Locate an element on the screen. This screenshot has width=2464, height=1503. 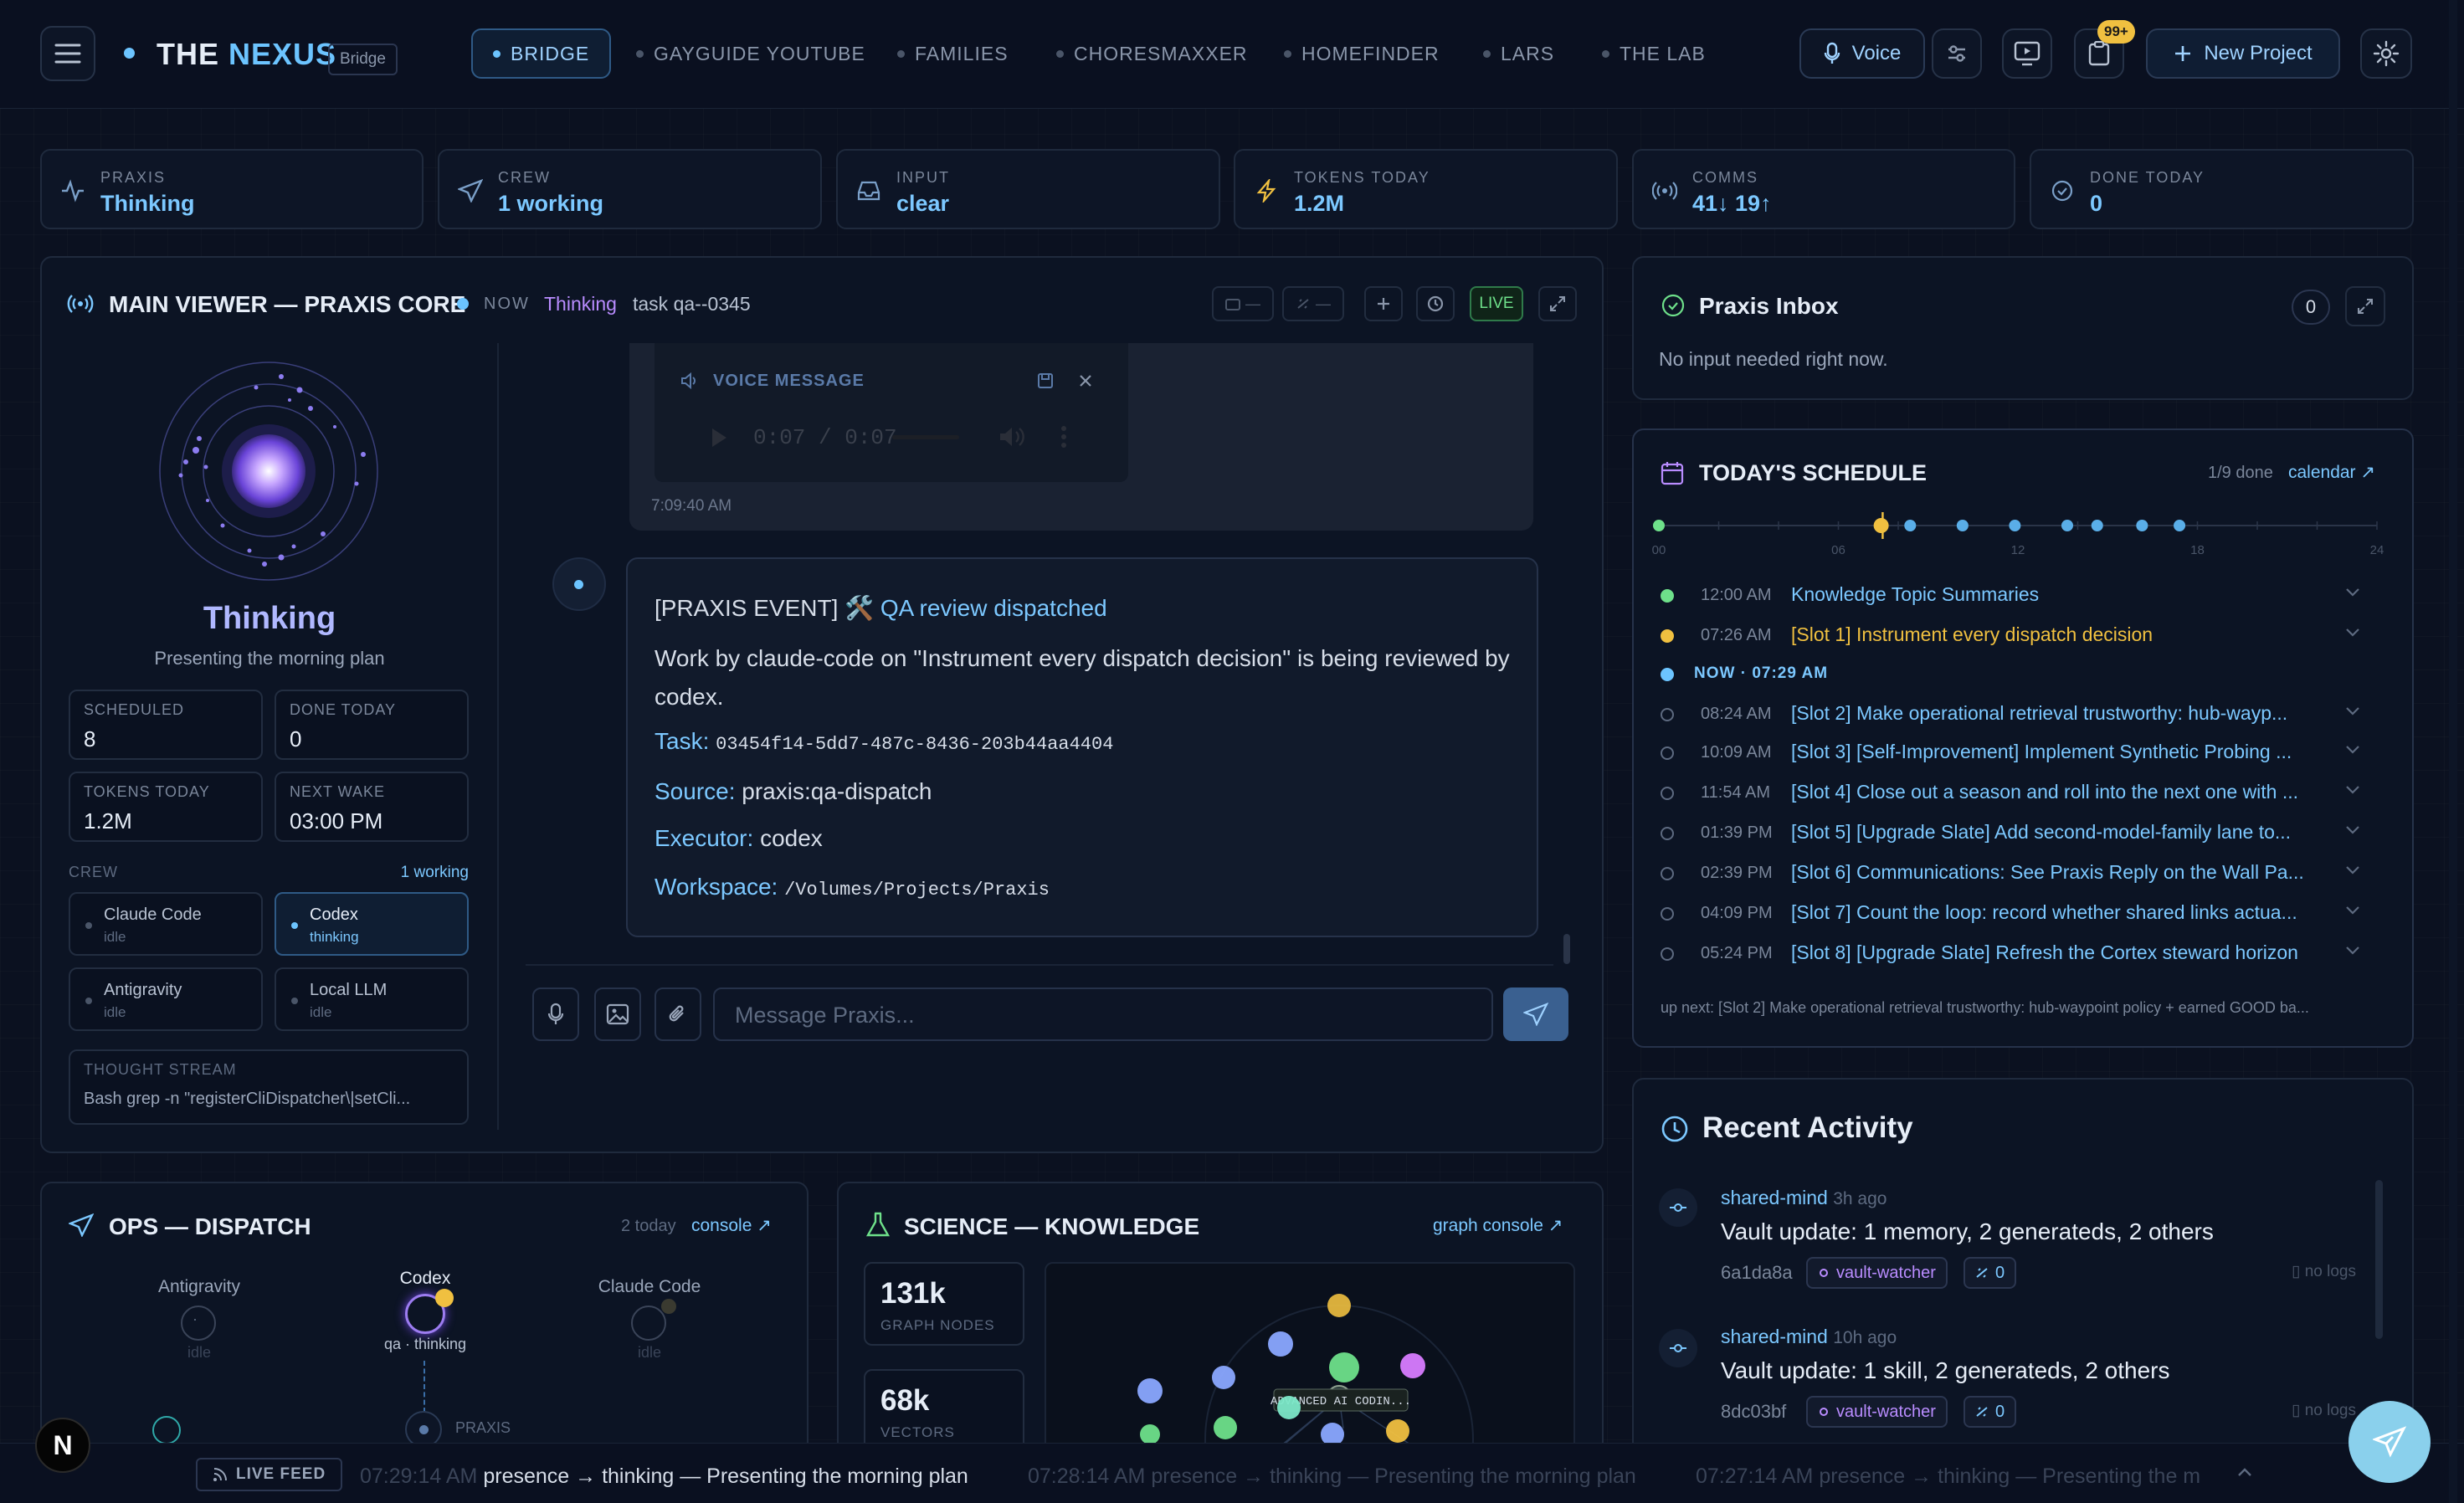
activity-scrollbar is located at coordinates (2379, 1259).